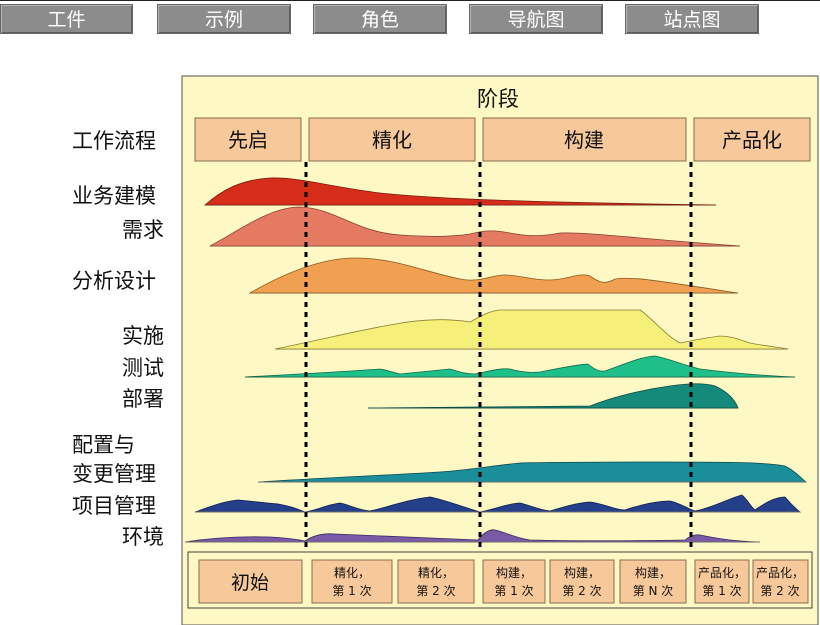 The image size is (820, 625). Describe the element at coordinates (143, 336) in the screenshot. I see `label-implementation: 实施` at that location.